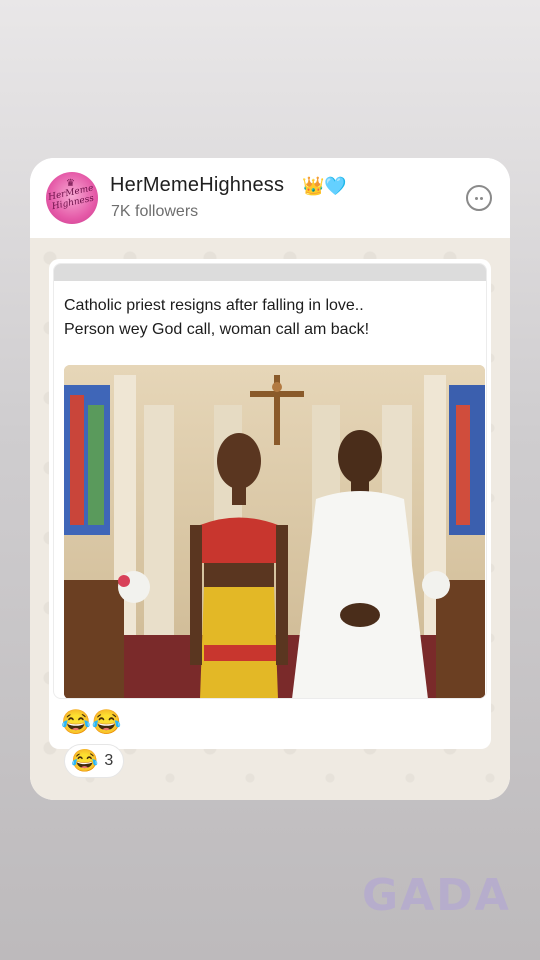  What do you see at coordinates (436, 895) in the screenshot?
I see `watermark-logo: GADA` at bounding box center [436, 895].